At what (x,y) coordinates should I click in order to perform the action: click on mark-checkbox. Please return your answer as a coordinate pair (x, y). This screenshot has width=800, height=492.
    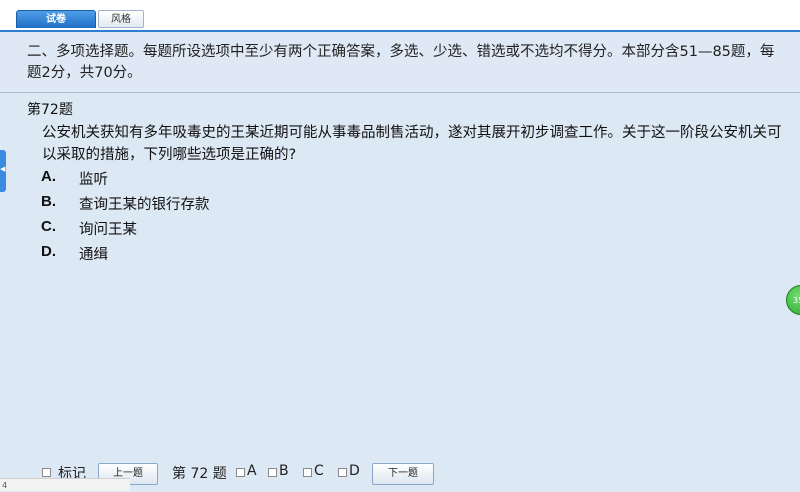
    Looking at the image, I should click on (46, 472).